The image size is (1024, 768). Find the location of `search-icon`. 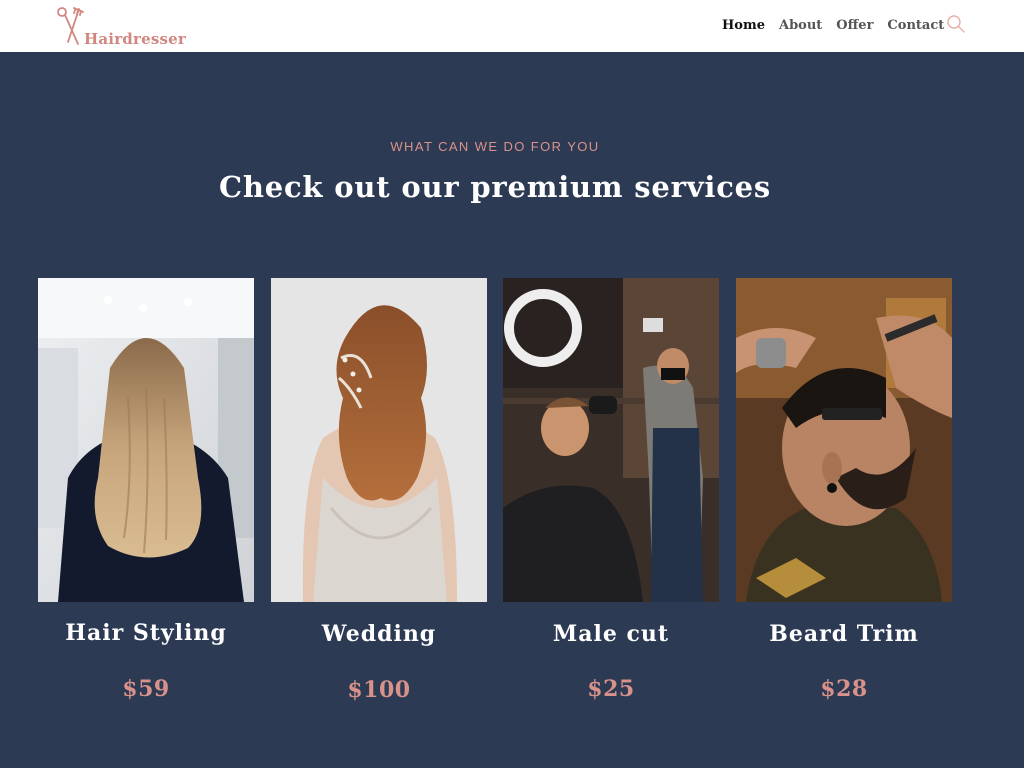

search-icon is located at coordinates (956, 24).